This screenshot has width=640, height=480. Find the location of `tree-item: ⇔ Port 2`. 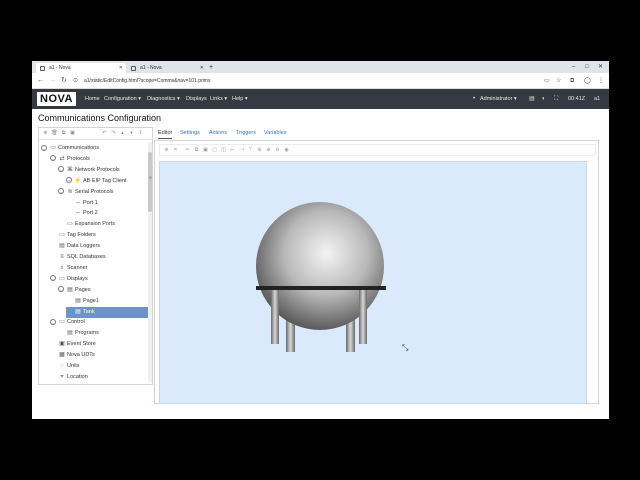

tree-item: ⇔ Port 2 is located at coordinates (106, 213).